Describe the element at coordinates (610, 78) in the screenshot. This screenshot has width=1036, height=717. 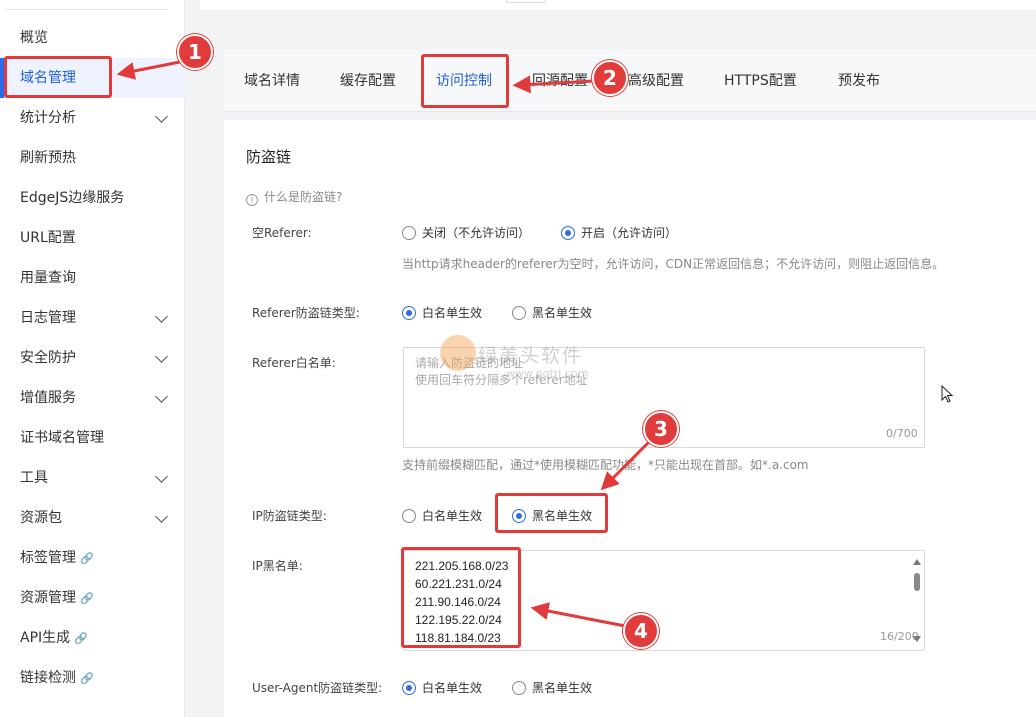
I see `step-badge-2: 2` at that location.